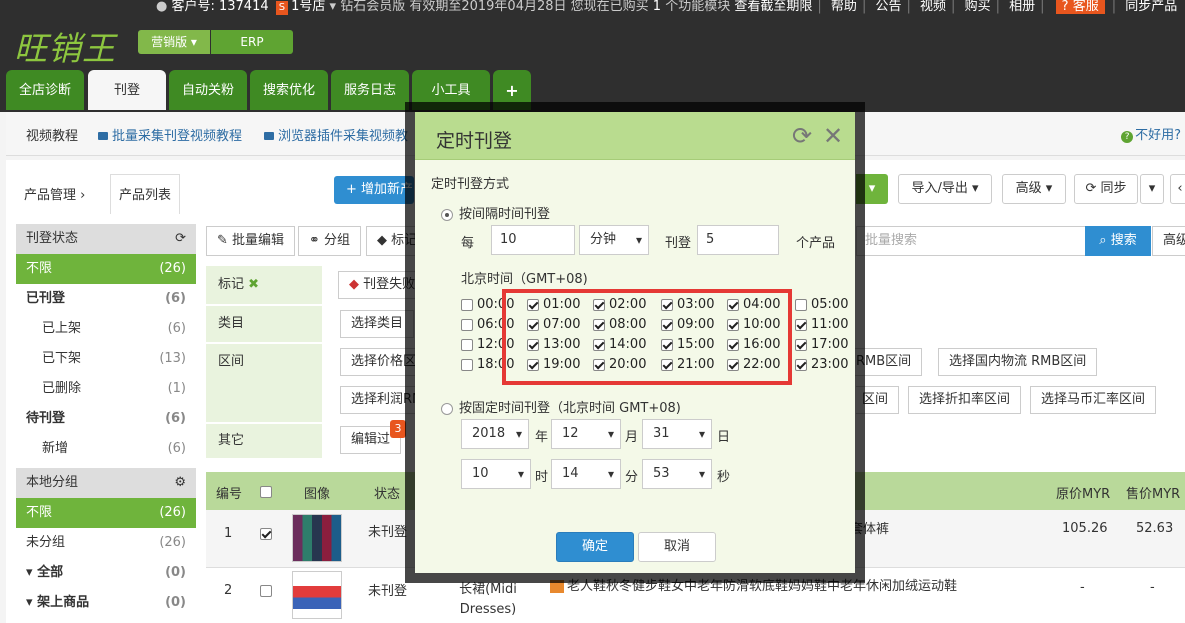 The height and width of the screenshot is (623, 1185). I want to click on feedback-link: ? 不好用?, so click(1151, 133).